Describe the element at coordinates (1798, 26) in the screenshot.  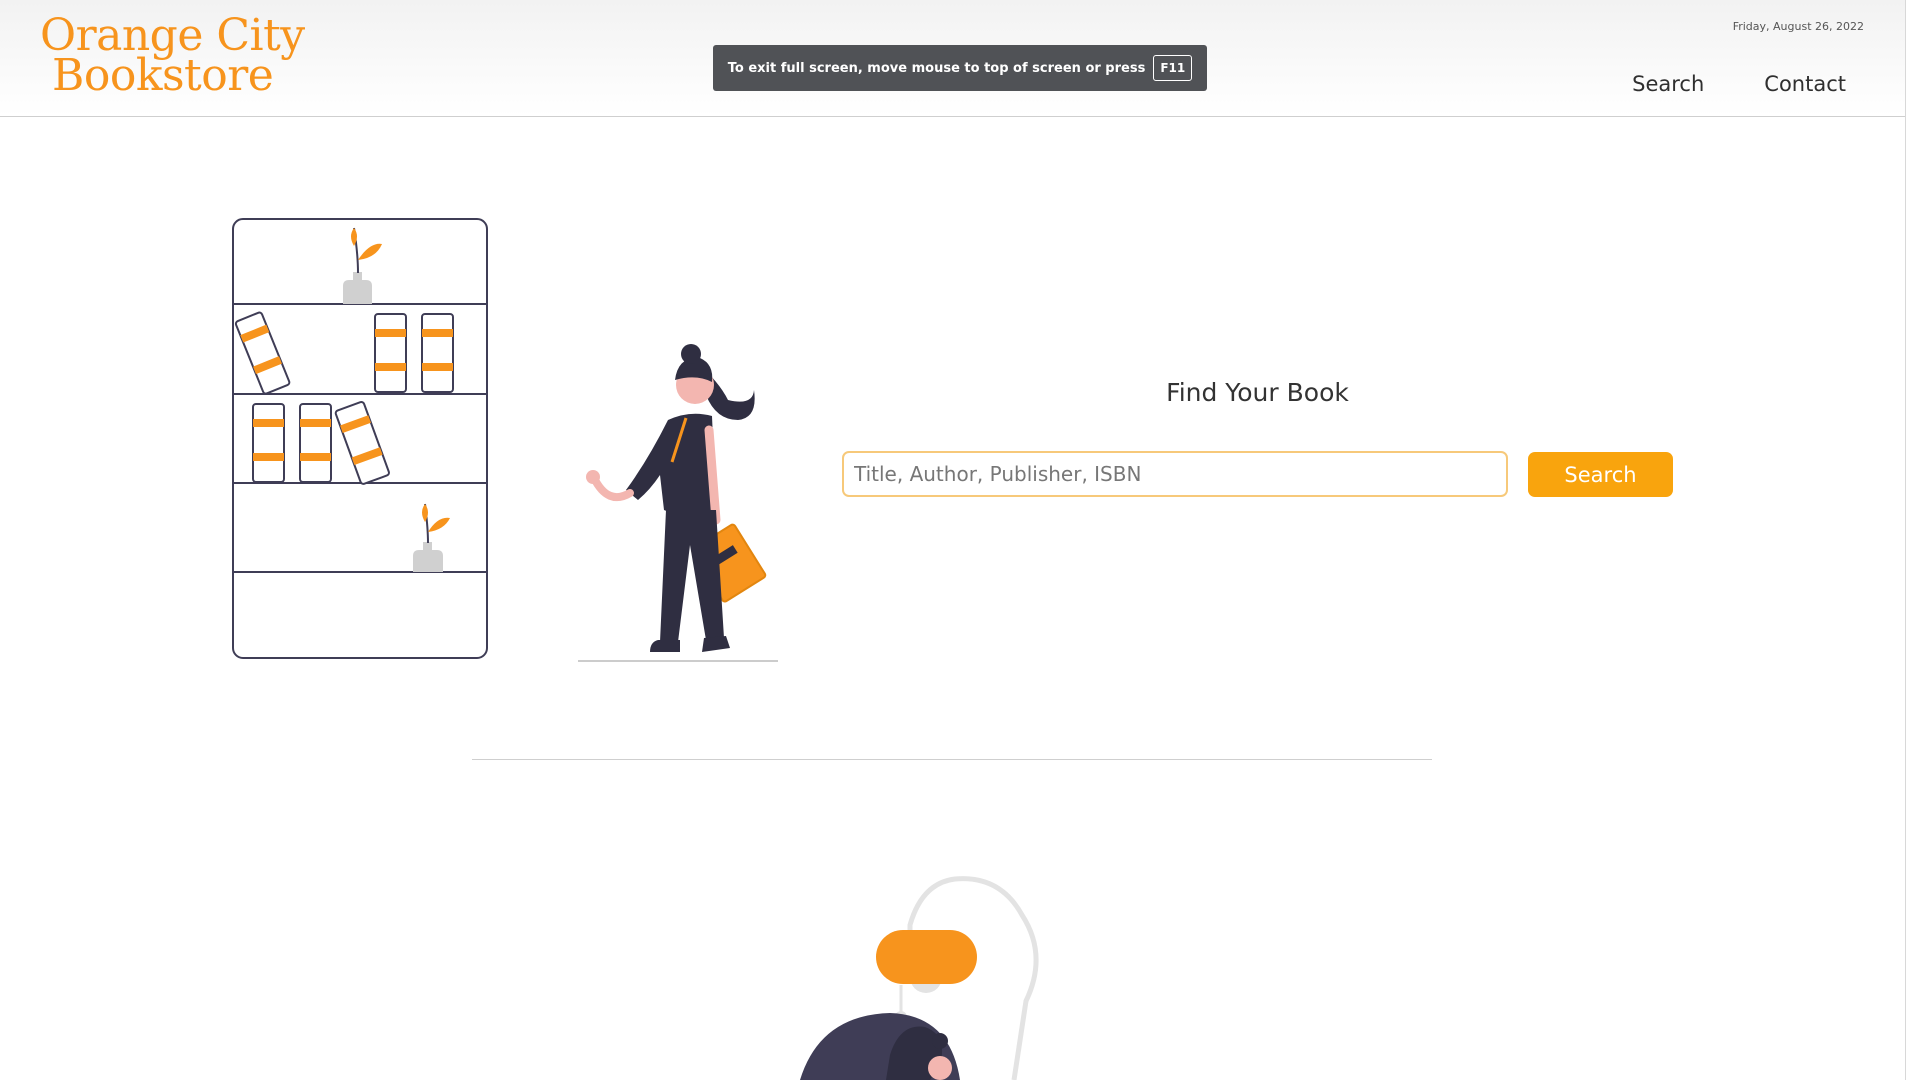
I see `current-date: Friday, August 26, 2022` at that location.